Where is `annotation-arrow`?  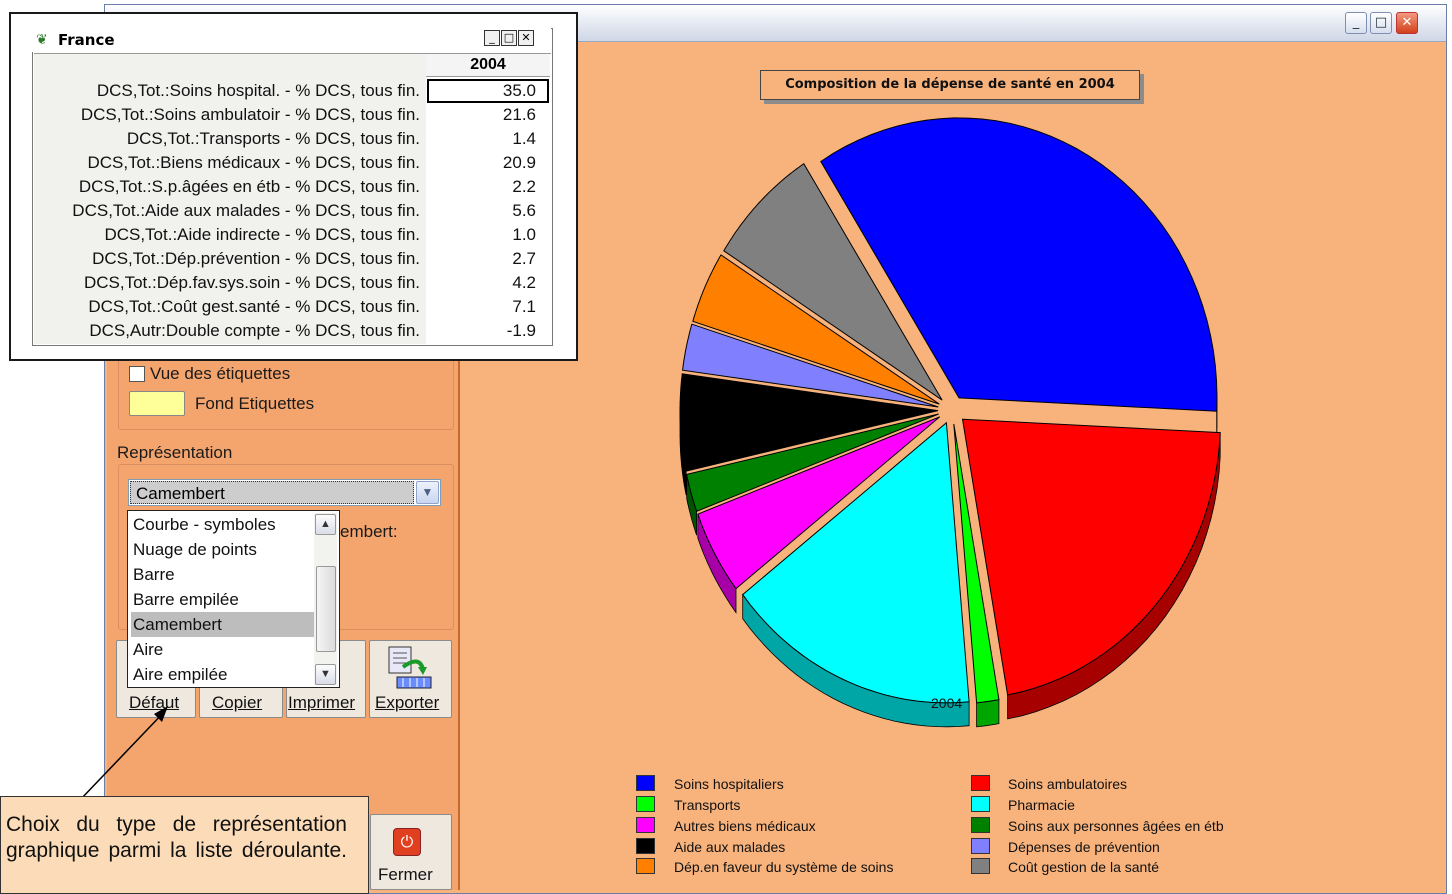
annotation-arrow is located at coordinates (123, 753).